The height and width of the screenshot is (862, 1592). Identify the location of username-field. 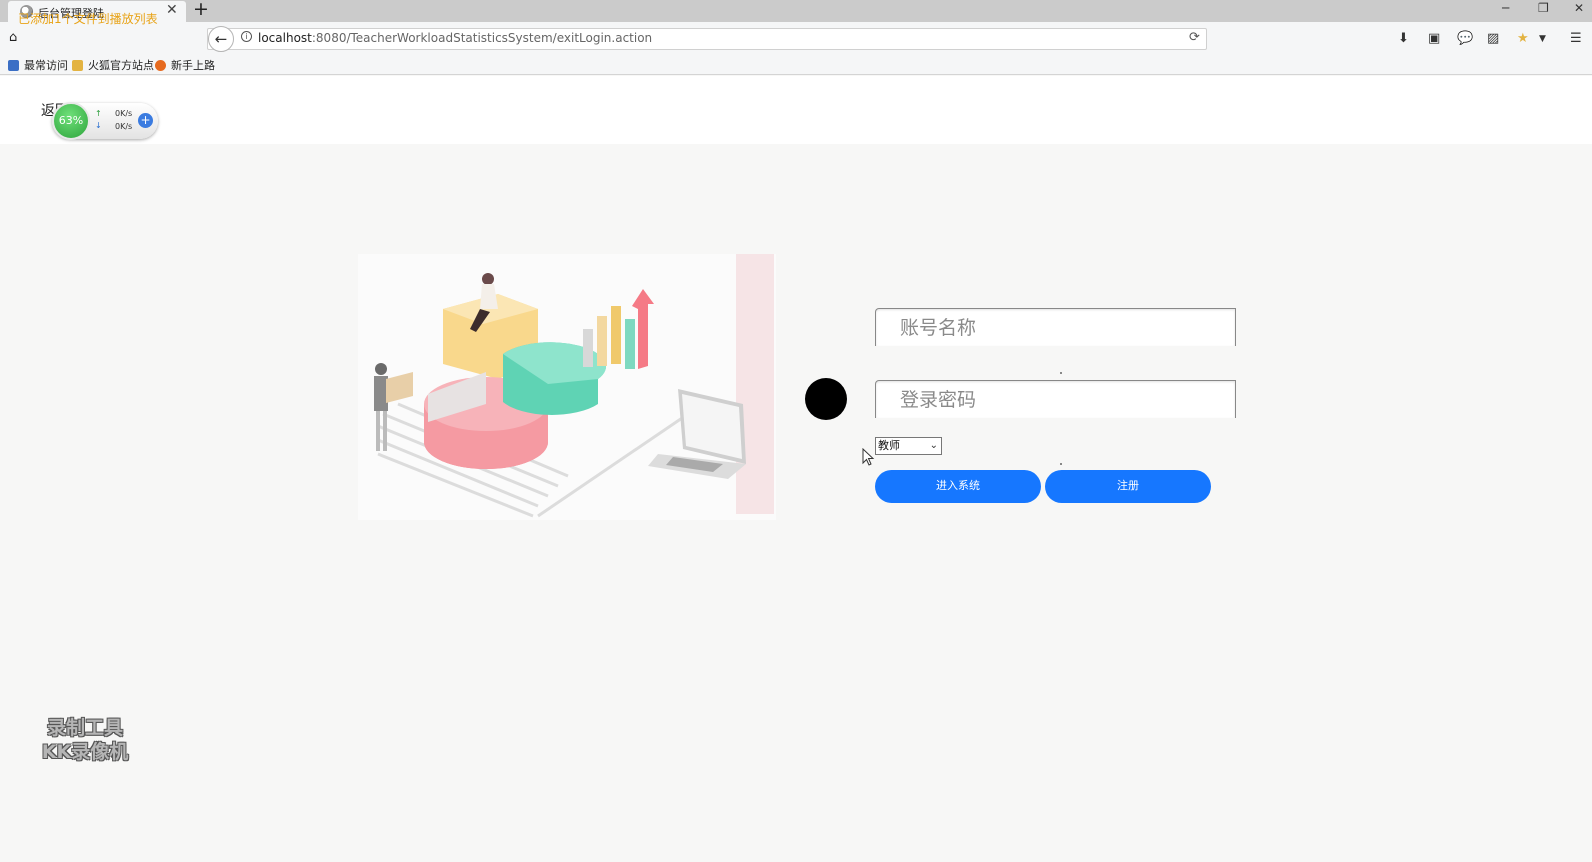
(1055, 327).